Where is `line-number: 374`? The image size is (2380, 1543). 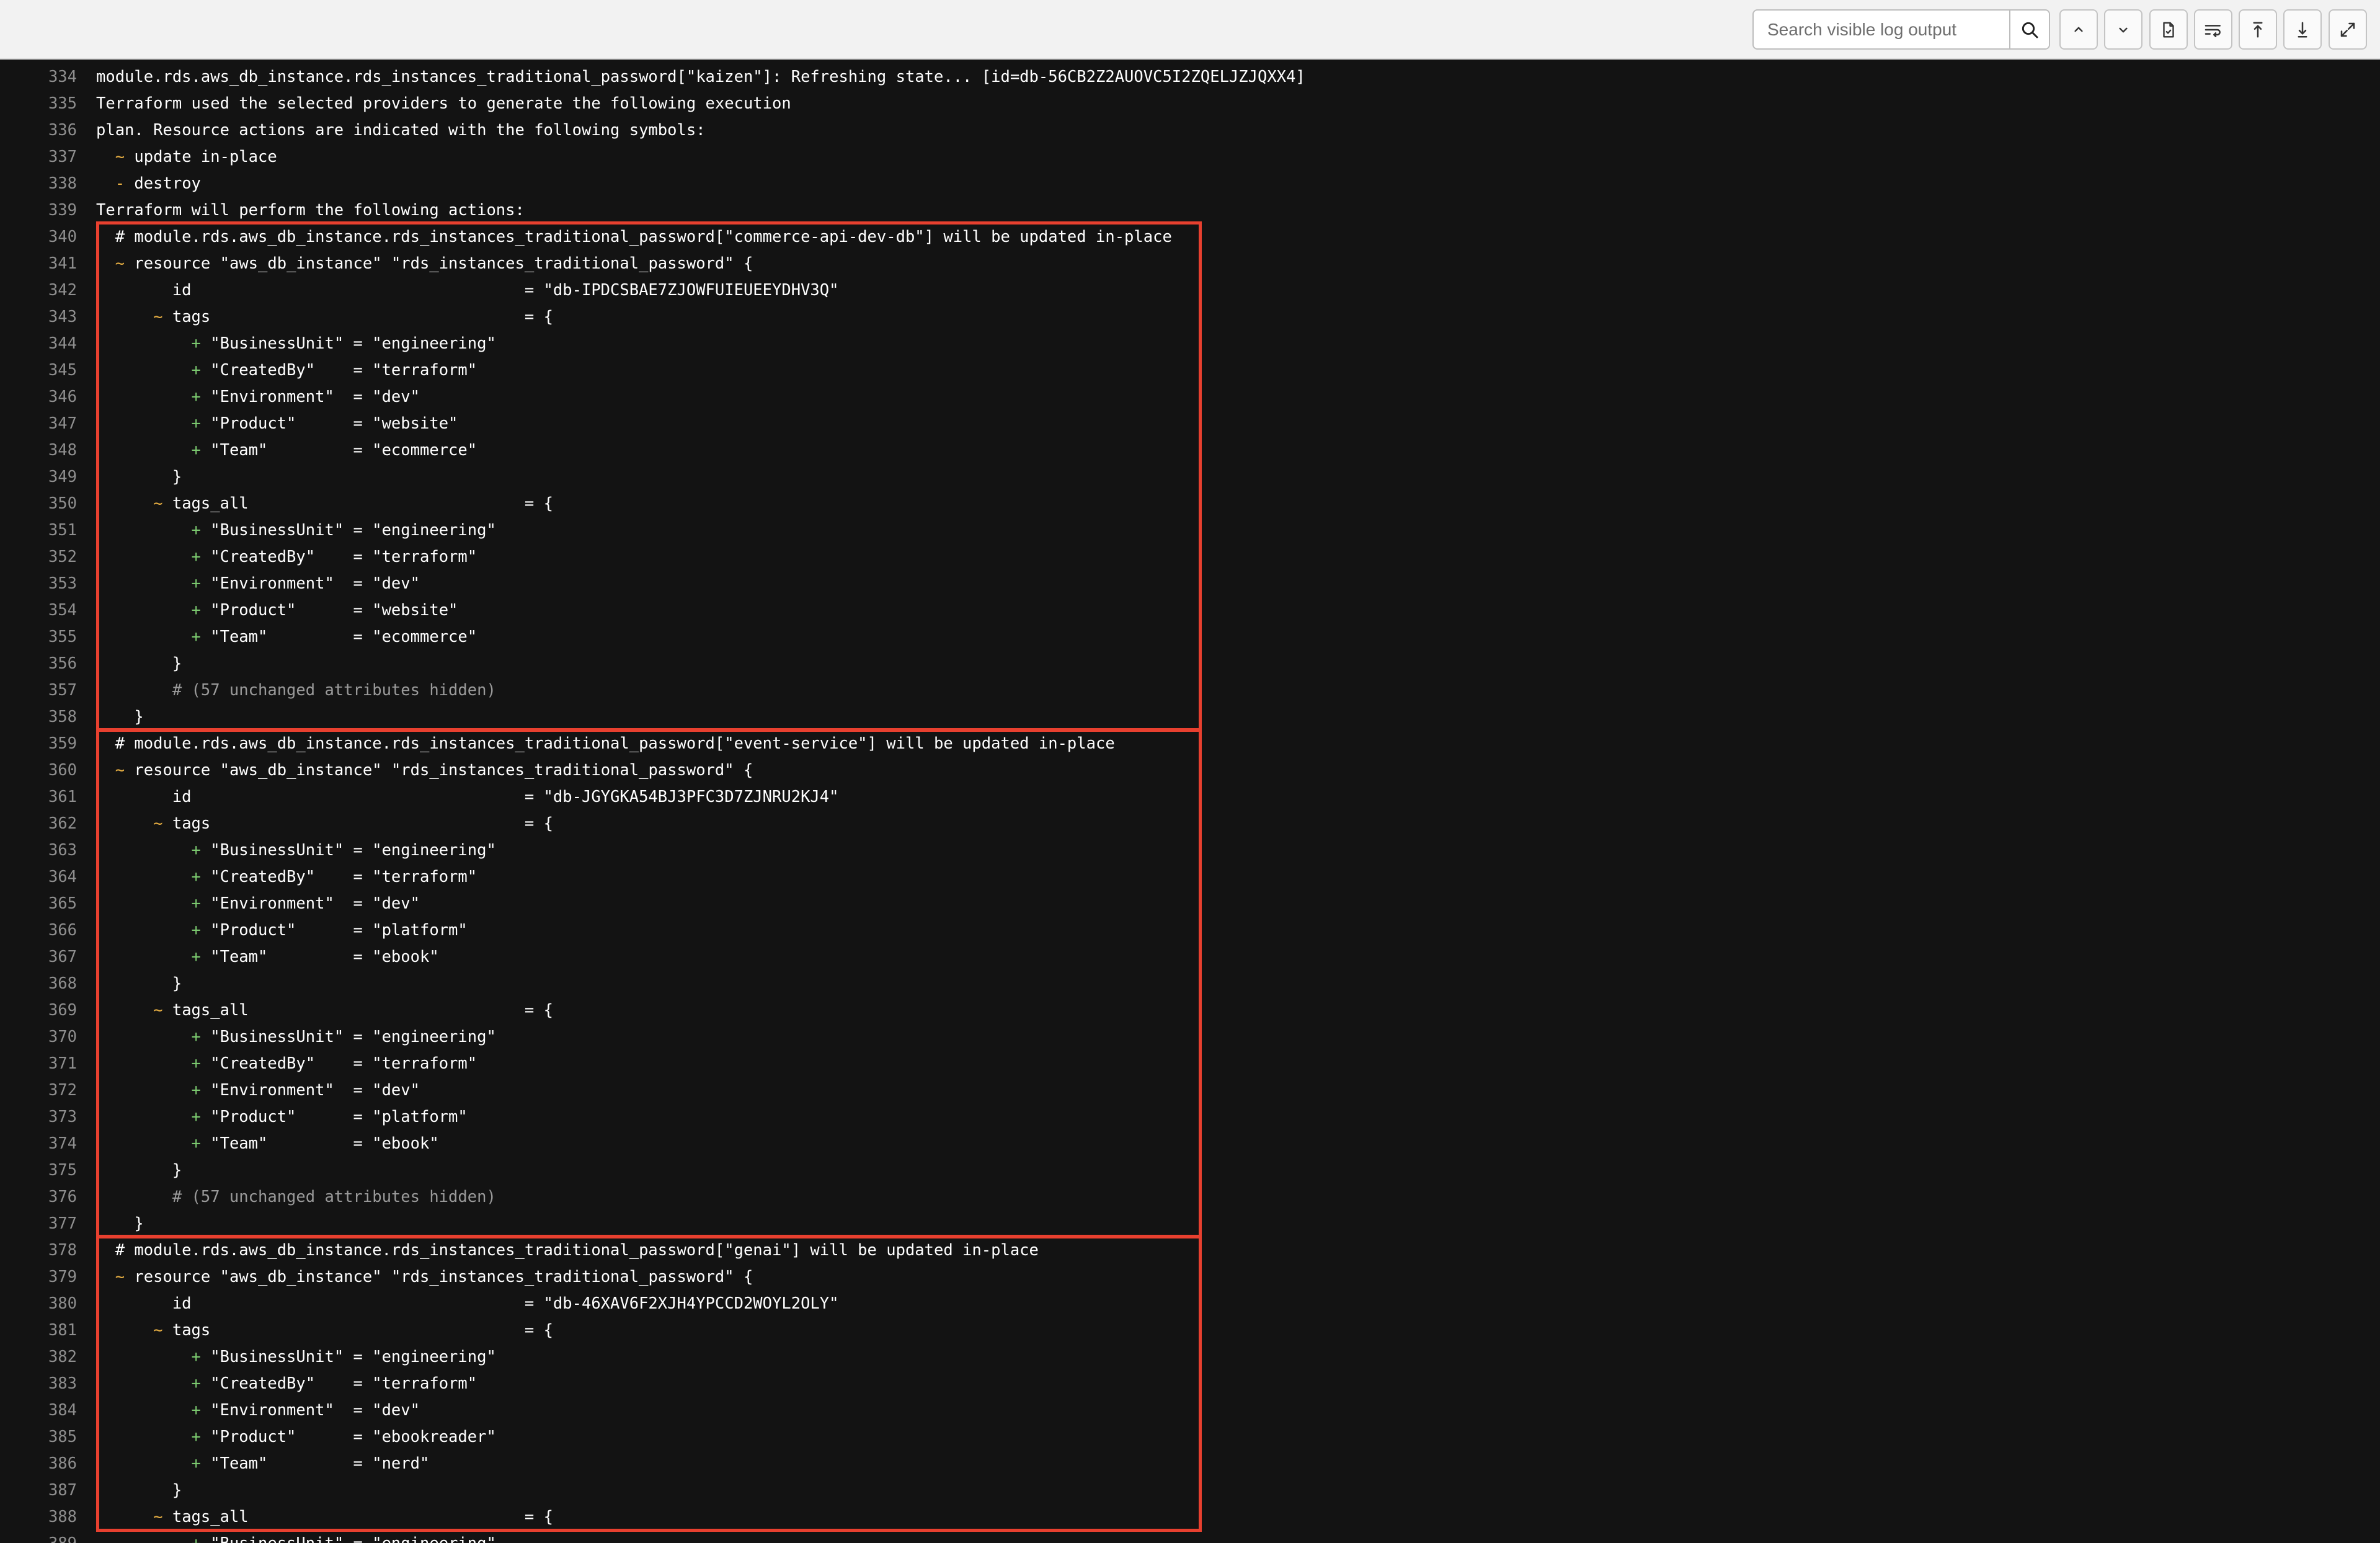
line-number: 374 is located at coordinates (62, 1143).